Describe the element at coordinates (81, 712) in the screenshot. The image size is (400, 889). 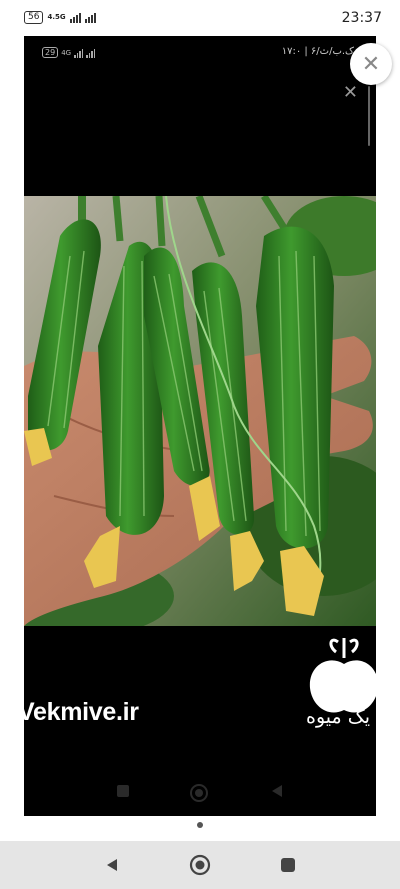
I see `site-watermark: Vekmive.ir` at that location.